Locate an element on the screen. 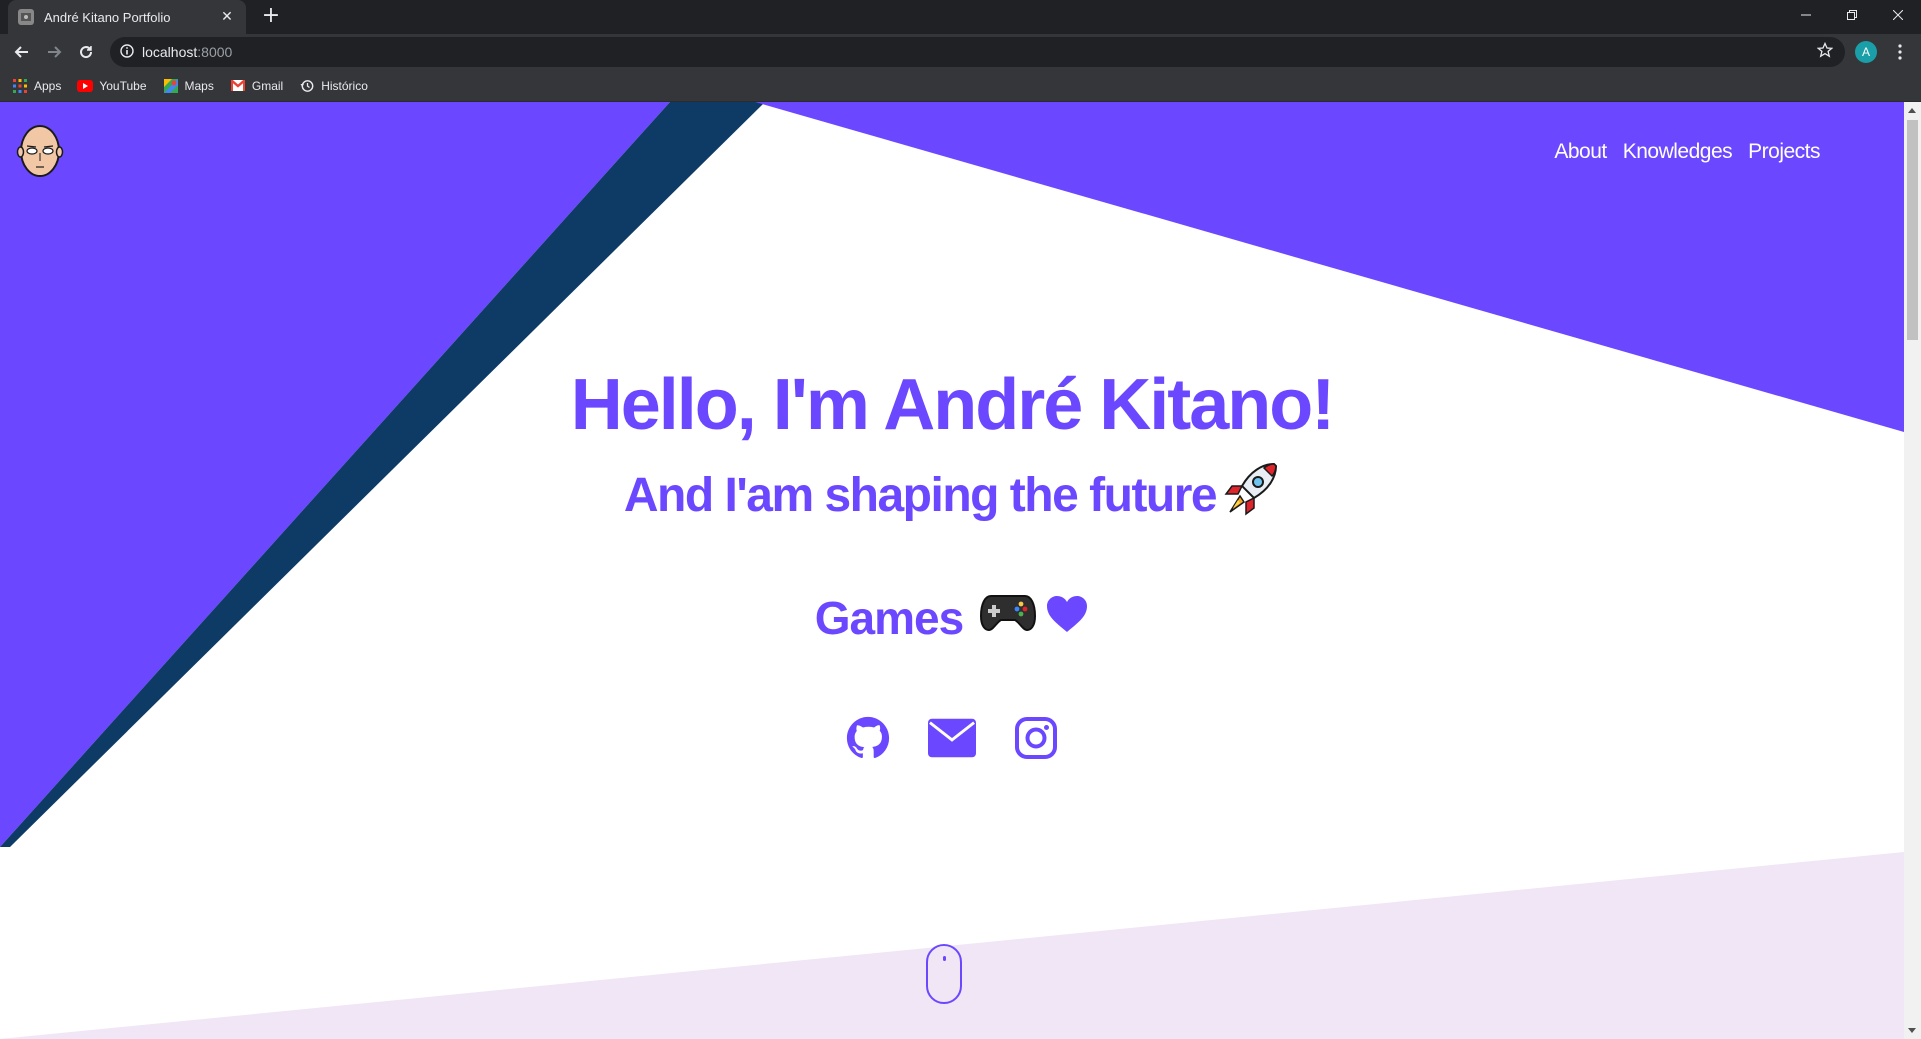 The width and height of the screenshot is (1921, 1039). tab-close-icon: ✕ is located at coordinates (227, 17).